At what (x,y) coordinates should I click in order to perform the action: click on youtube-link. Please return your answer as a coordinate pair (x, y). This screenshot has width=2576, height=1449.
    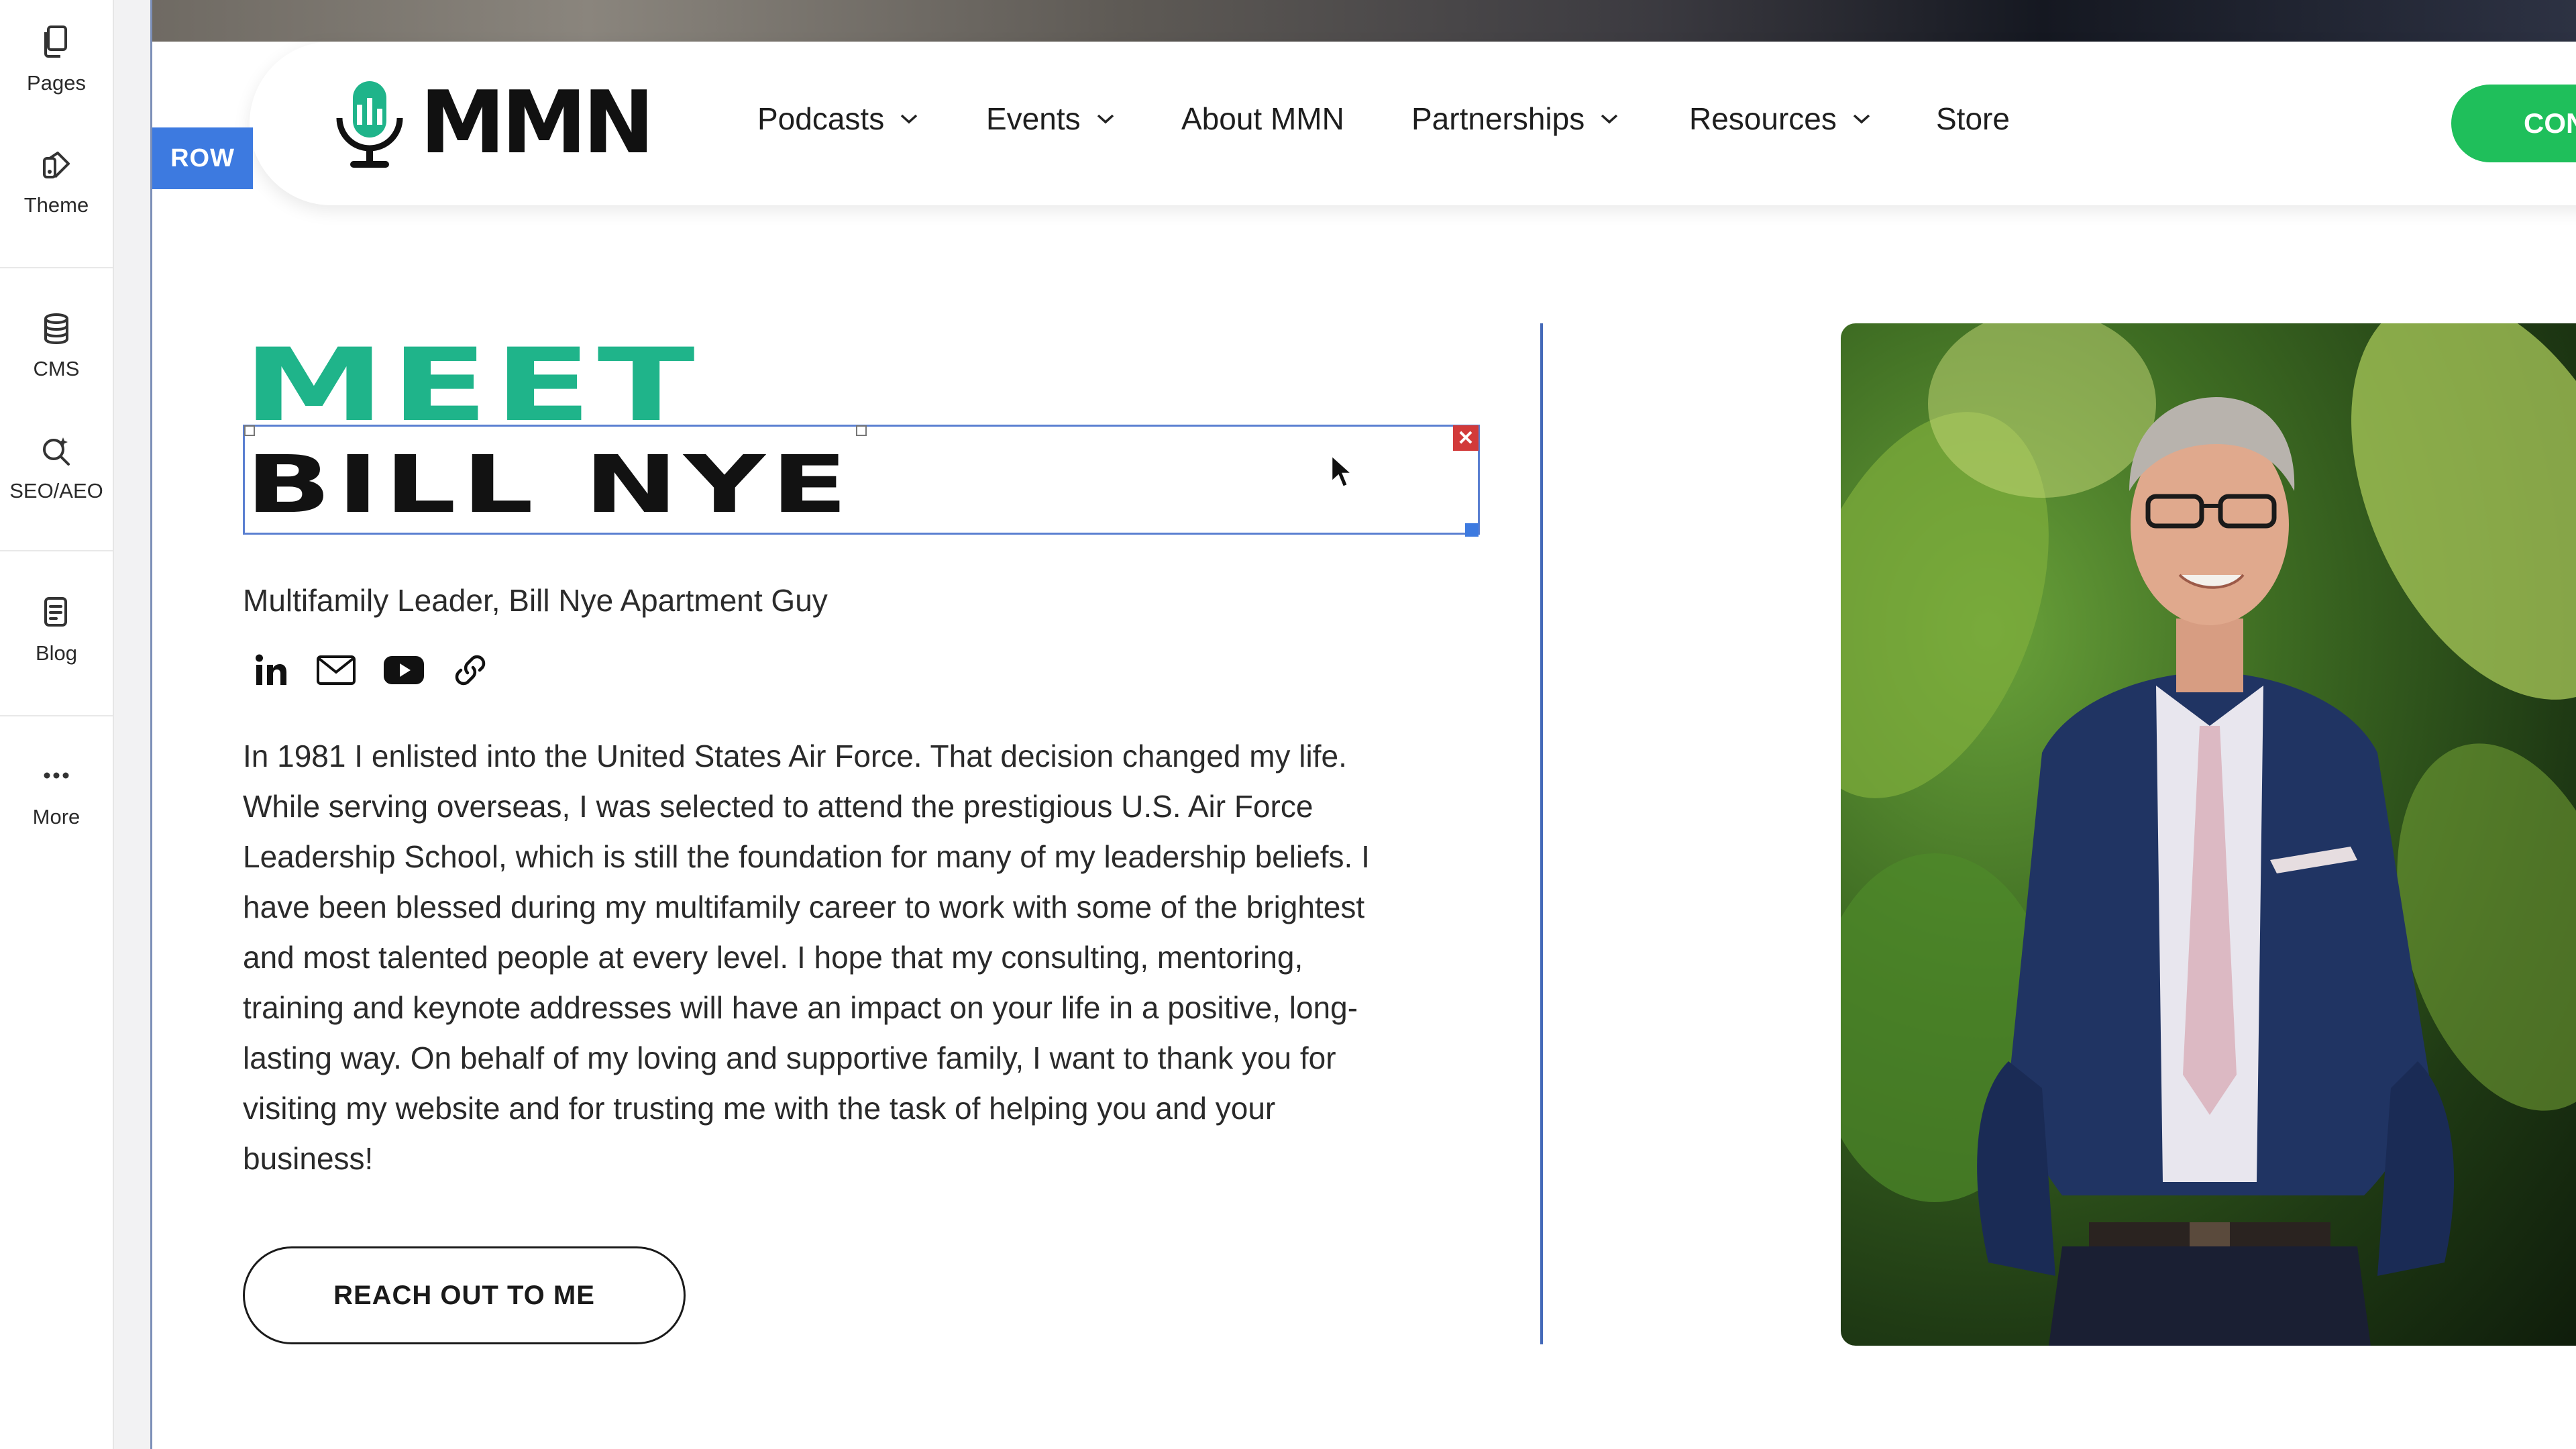
    Looking at the image, I should click on (403, 672).